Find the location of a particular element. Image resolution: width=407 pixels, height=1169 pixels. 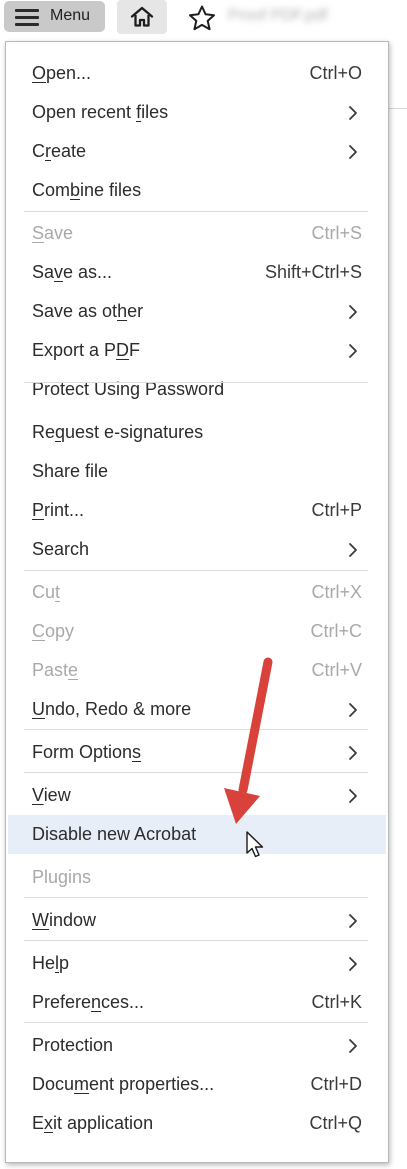

mouse-cursor-icon is located at coordinates (255, 844).